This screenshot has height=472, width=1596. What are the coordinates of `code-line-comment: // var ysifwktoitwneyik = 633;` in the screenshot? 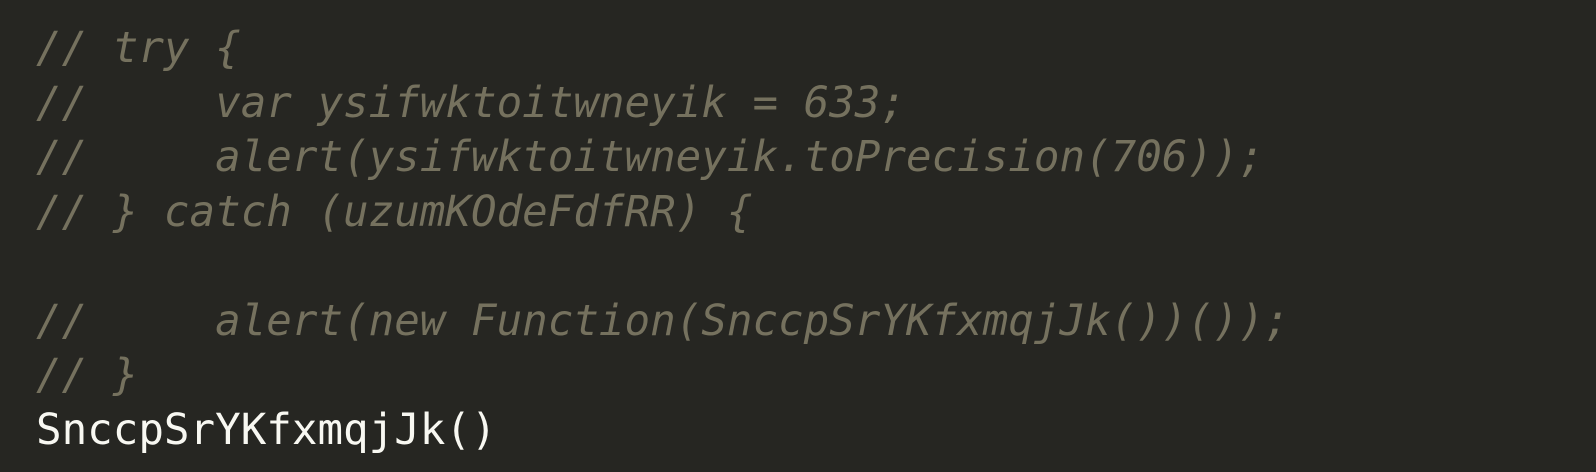 It's located at (471, 103).